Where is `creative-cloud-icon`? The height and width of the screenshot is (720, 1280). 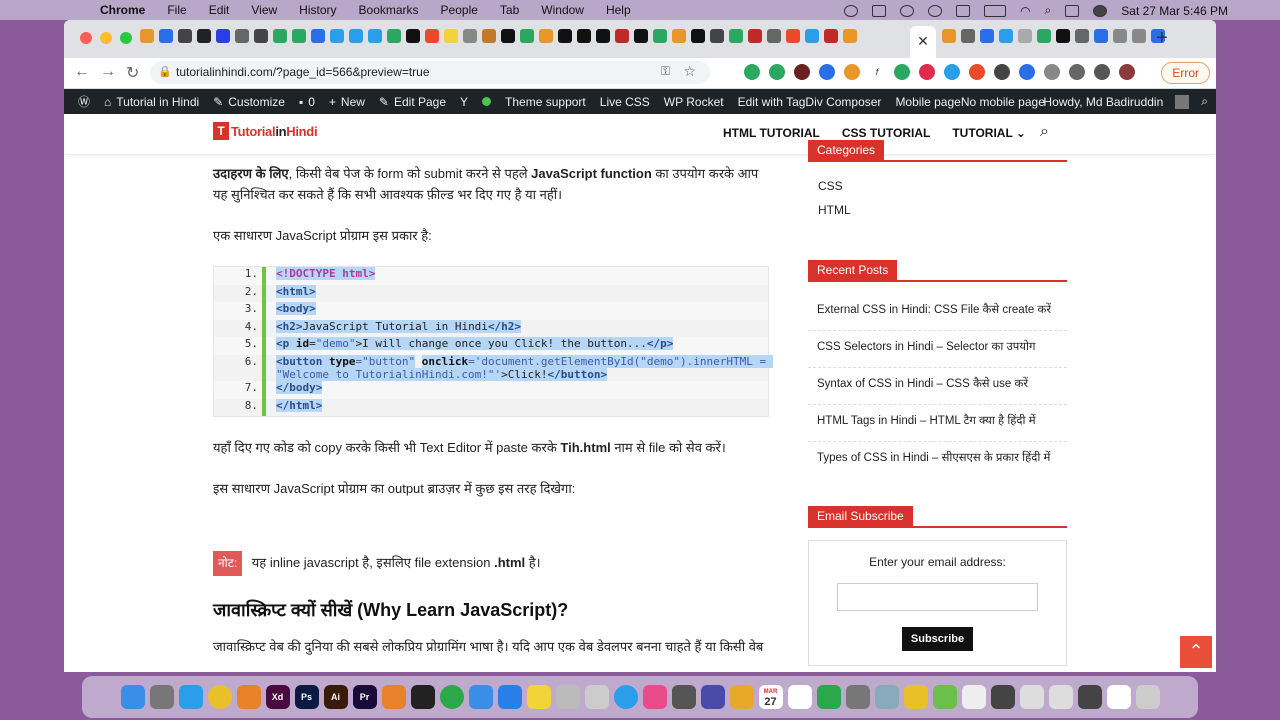 creative-cloud-icon is located at coordinates (907, 10).